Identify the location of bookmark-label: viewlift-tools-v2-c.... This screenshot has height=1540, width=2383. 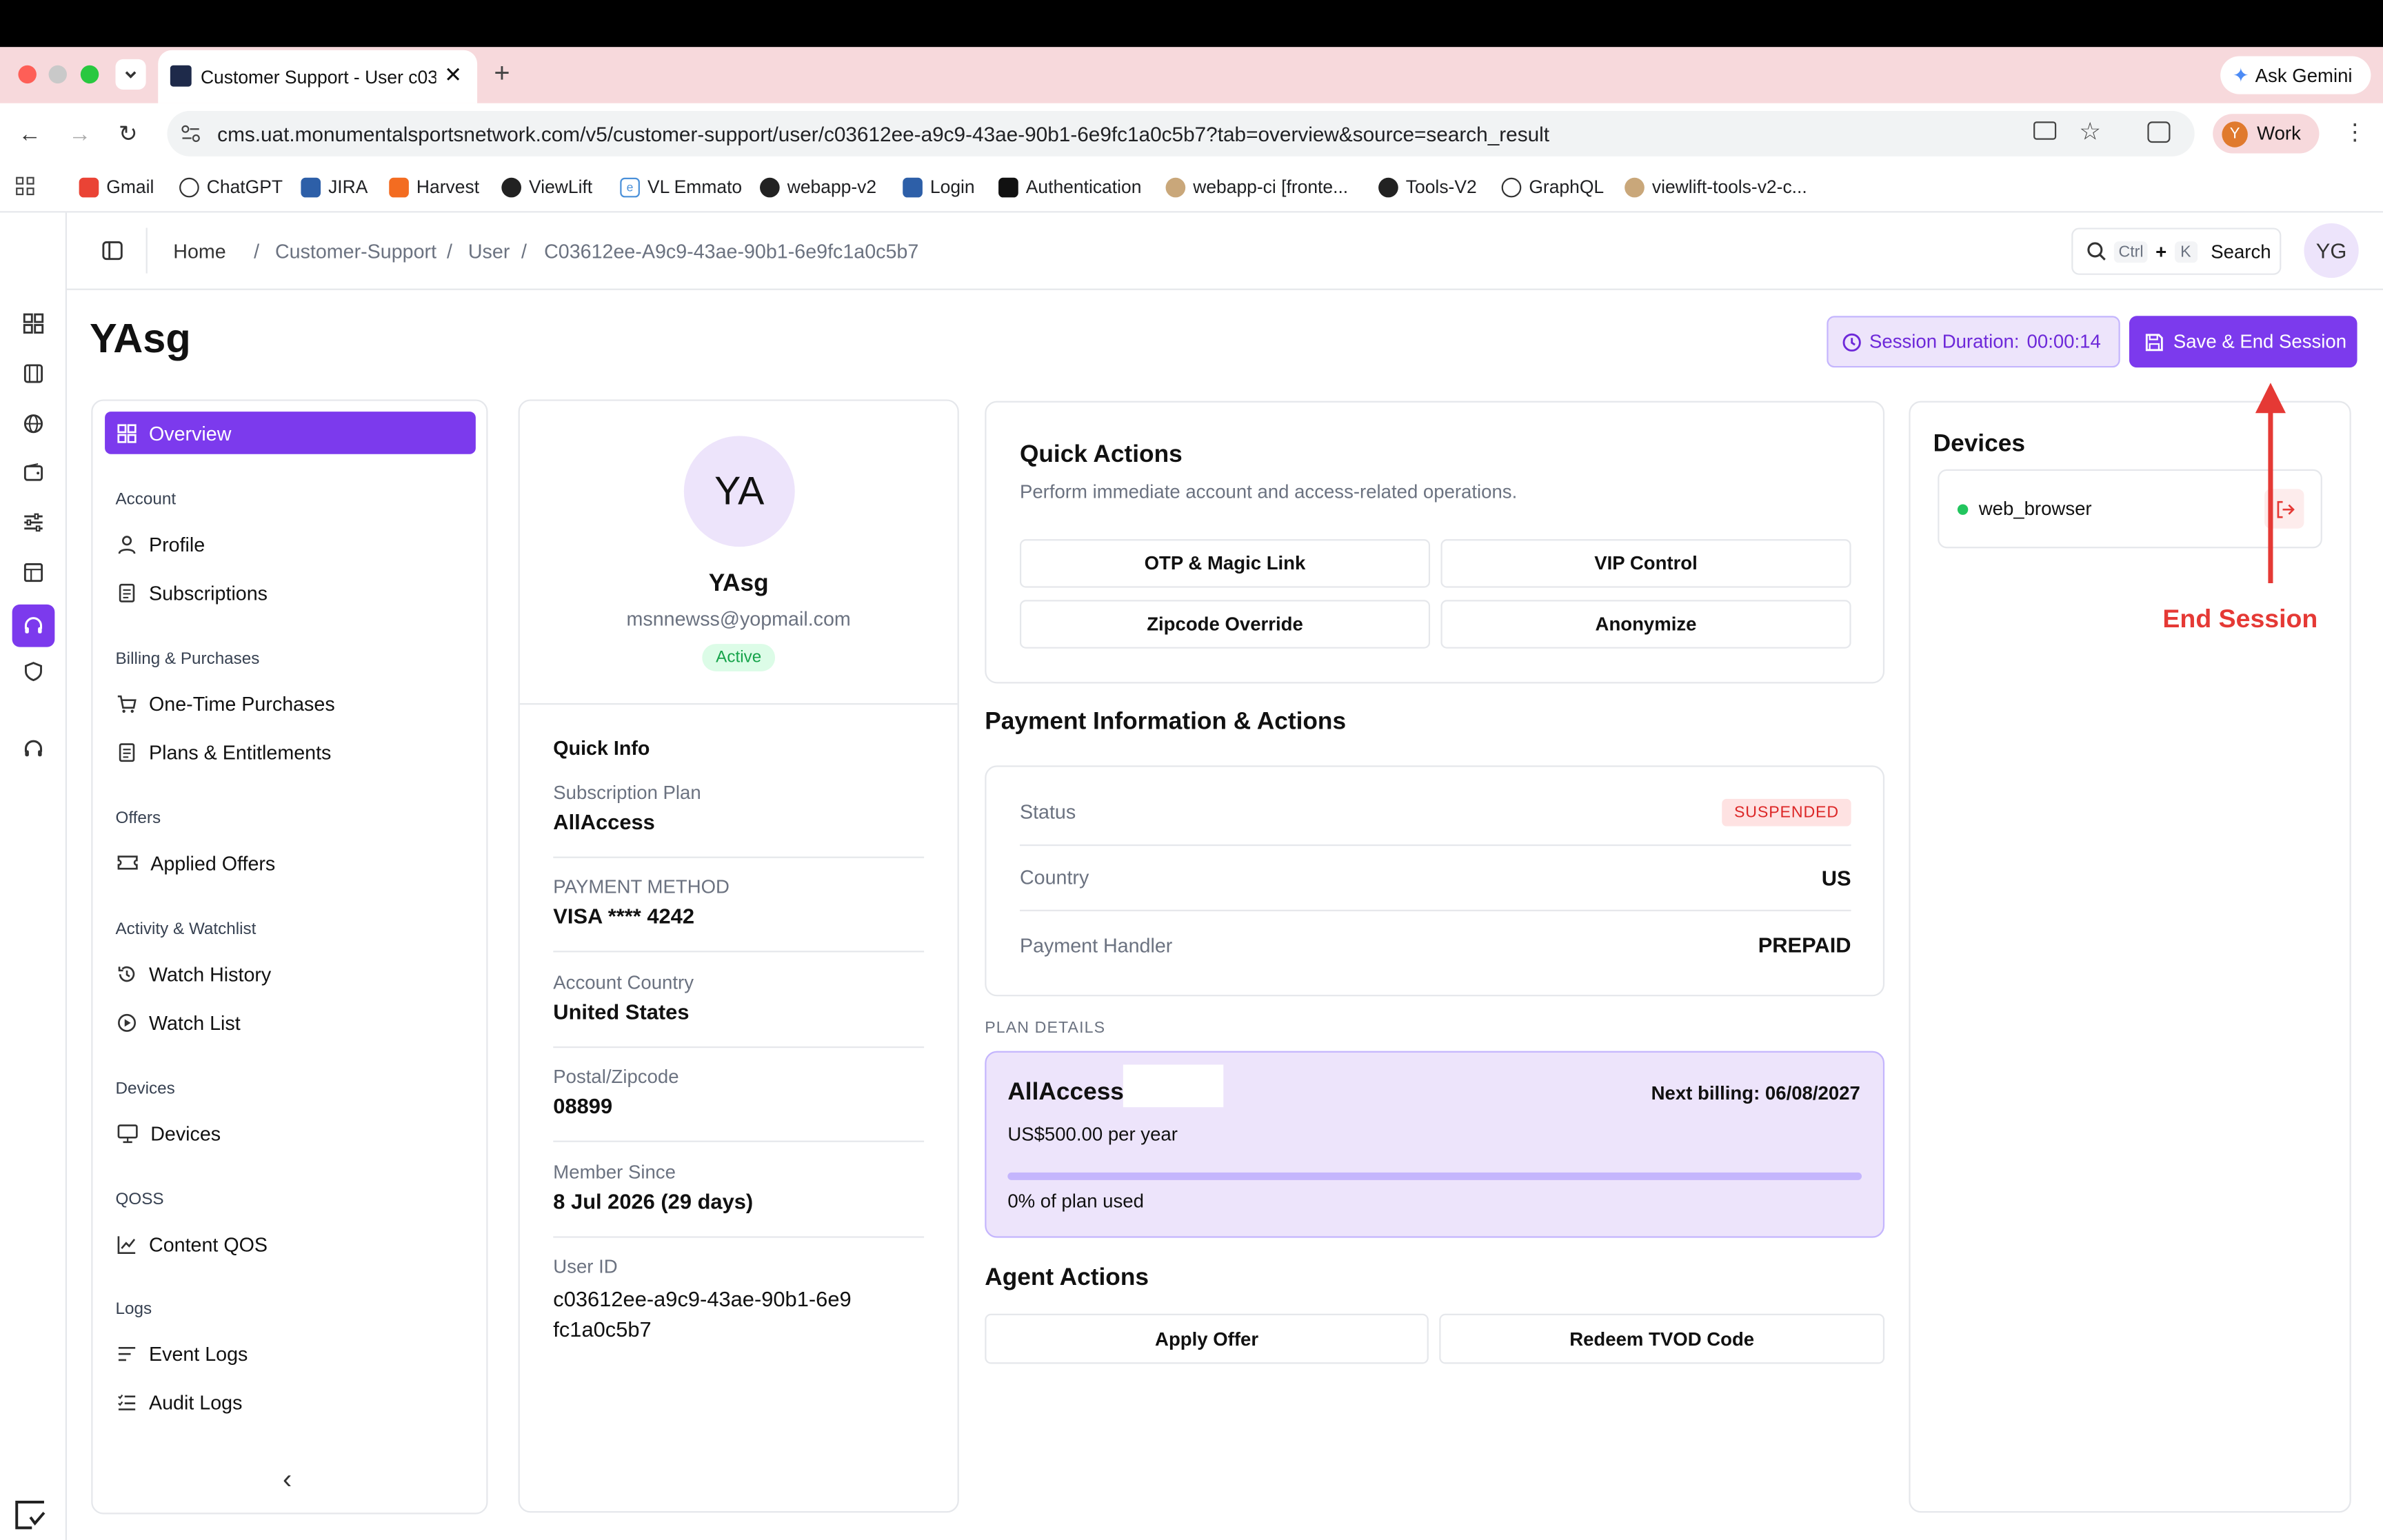
(1729, 187).